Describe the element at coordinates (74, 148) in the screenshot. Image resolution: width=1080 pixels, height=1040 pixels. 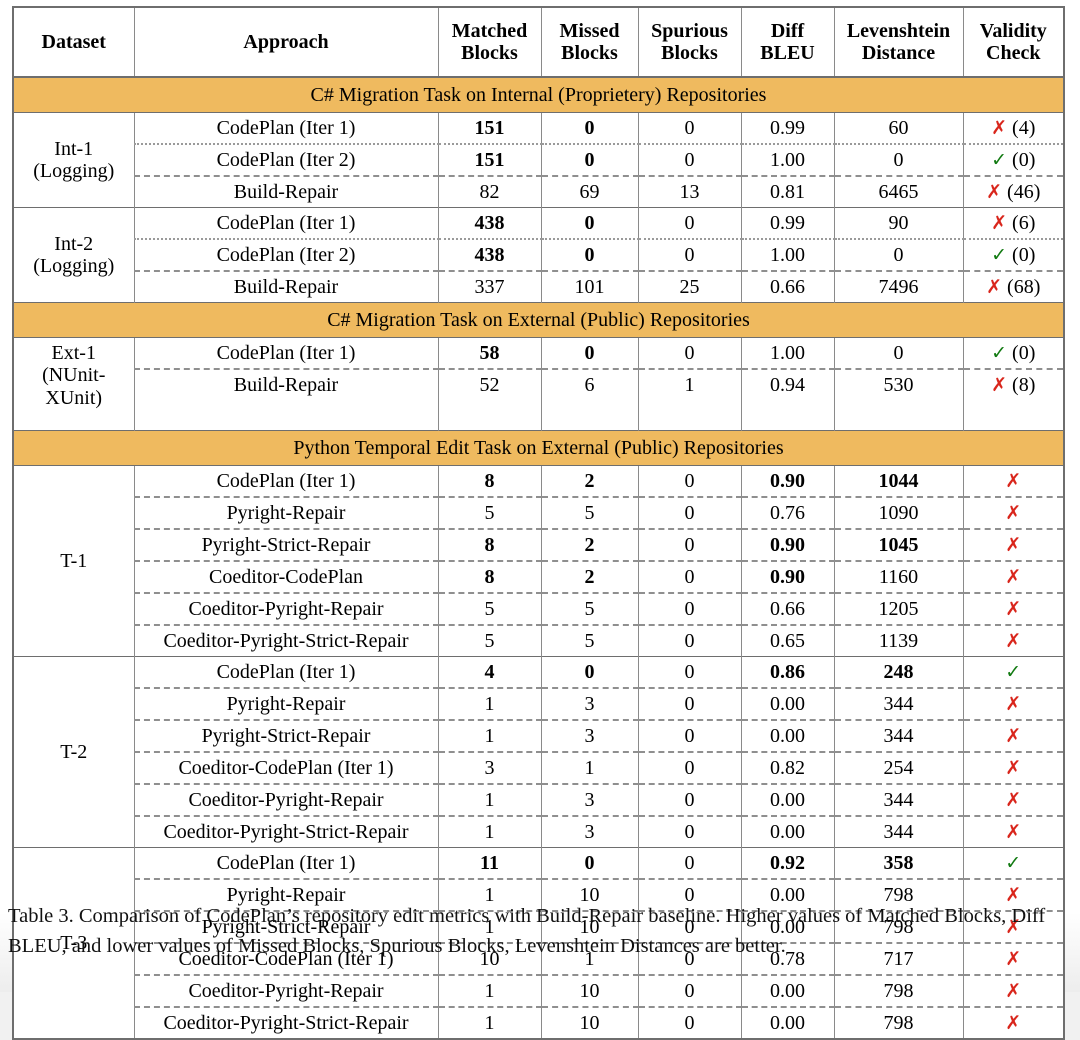
I see `dataset-label-line1: Int-1` at that location.